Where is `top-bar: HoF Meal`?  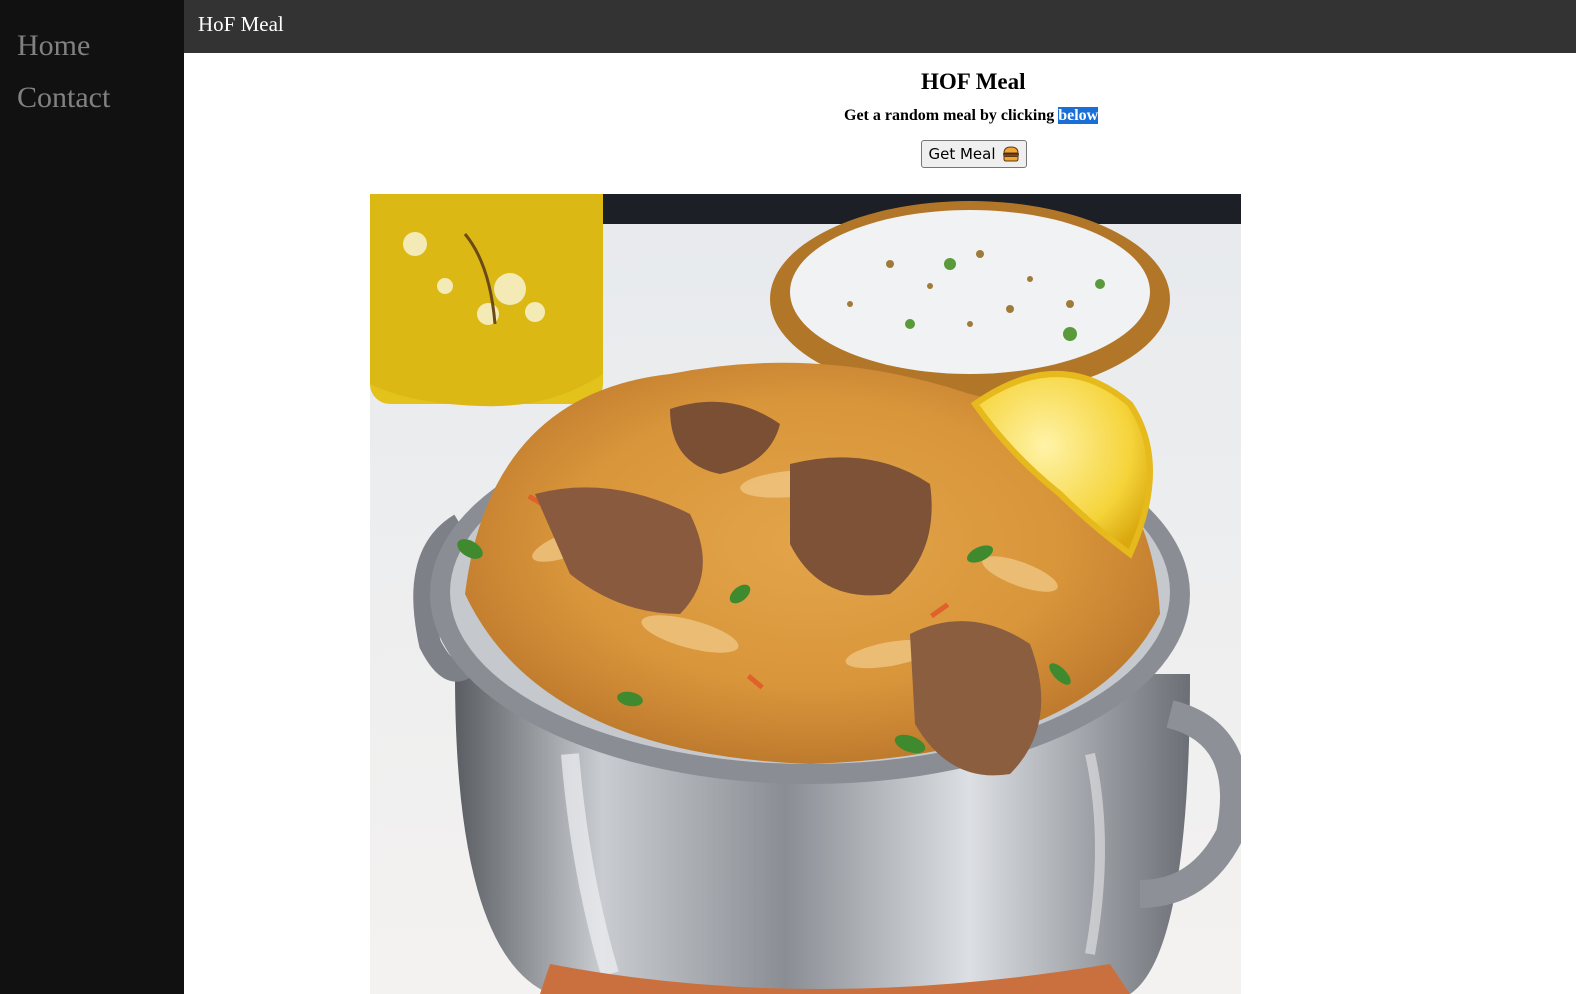
top-bar: HoF Meal is located at coordinates (880, 26).